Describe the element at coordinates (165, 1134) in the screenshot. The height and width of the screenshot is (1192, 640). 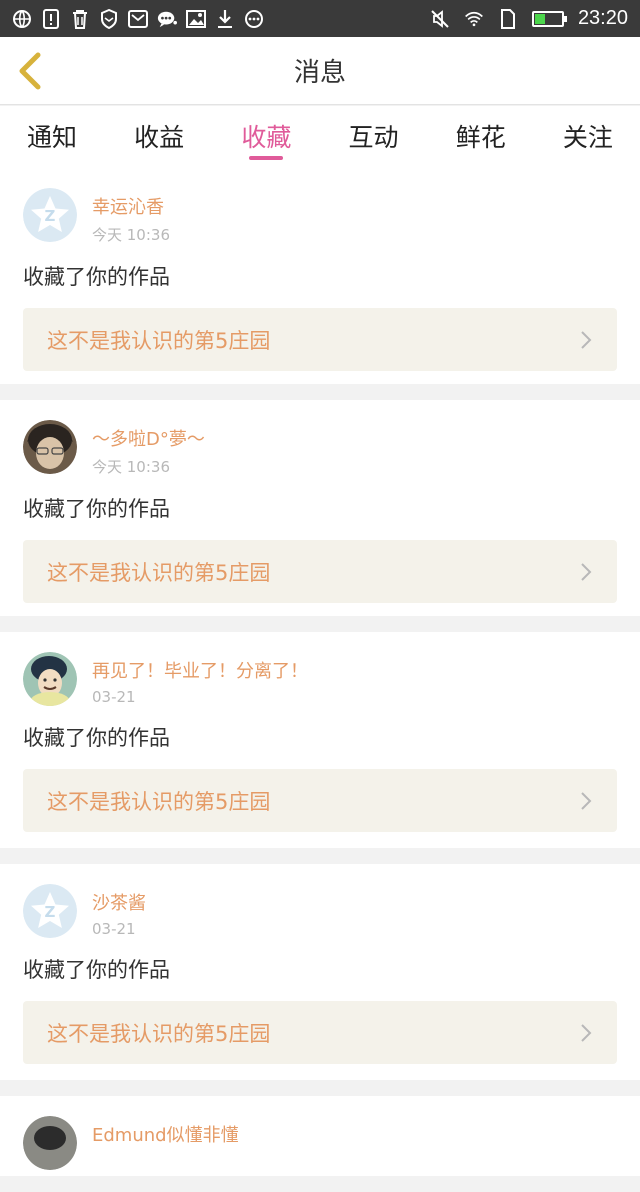
I see `username: Edmund似懂非懂` at that location.